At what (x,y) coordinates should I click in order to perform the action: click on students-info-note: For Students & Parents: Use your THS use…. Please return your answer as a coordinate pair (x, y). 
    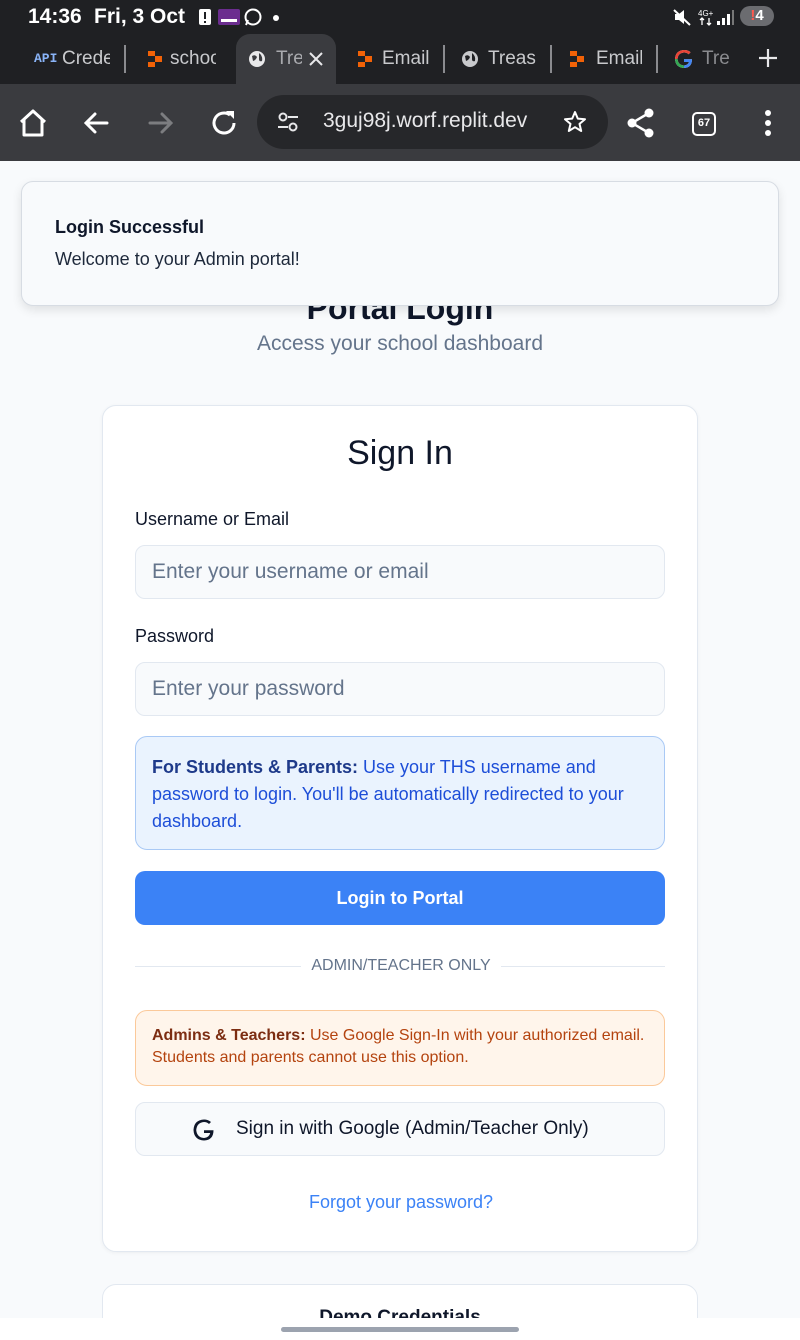
    Looking at the image, I should click on (400, 793).